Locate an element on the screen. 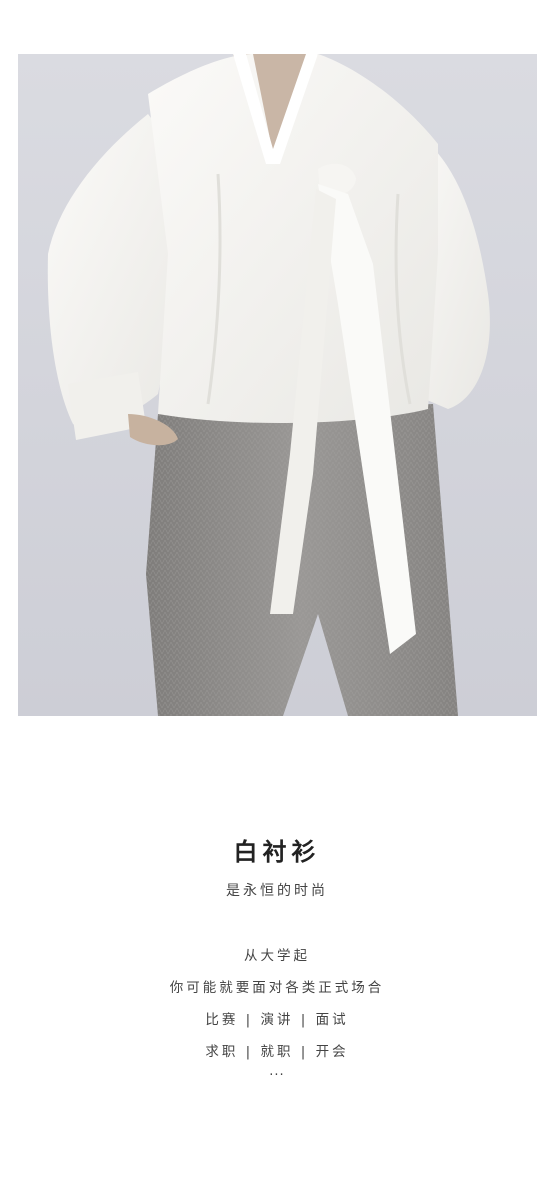  subtitle: 是永恒的时尚 is located at coordinates (277, 891).